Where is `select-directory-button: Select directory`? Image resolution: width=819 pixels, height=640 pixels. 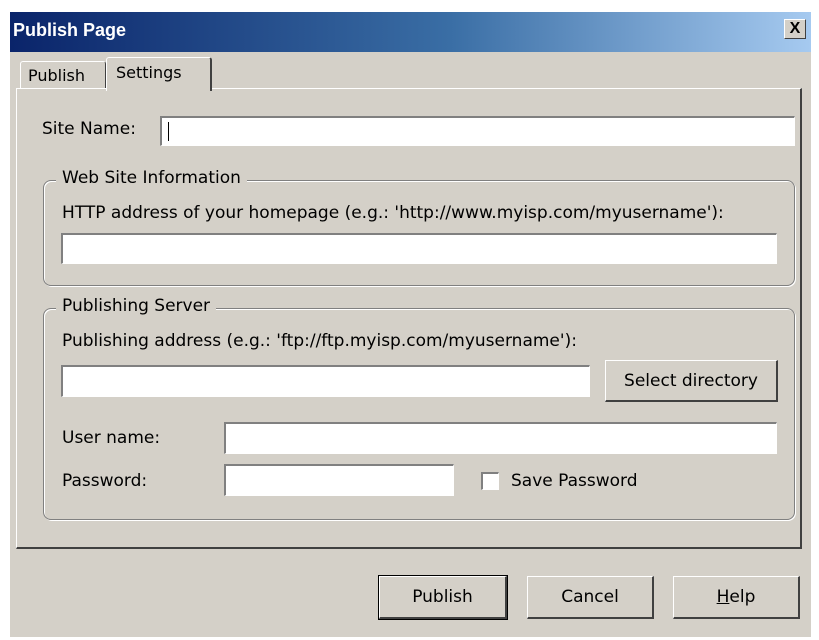 select-directory-button: Select directory is located at coordinates (691, 381).